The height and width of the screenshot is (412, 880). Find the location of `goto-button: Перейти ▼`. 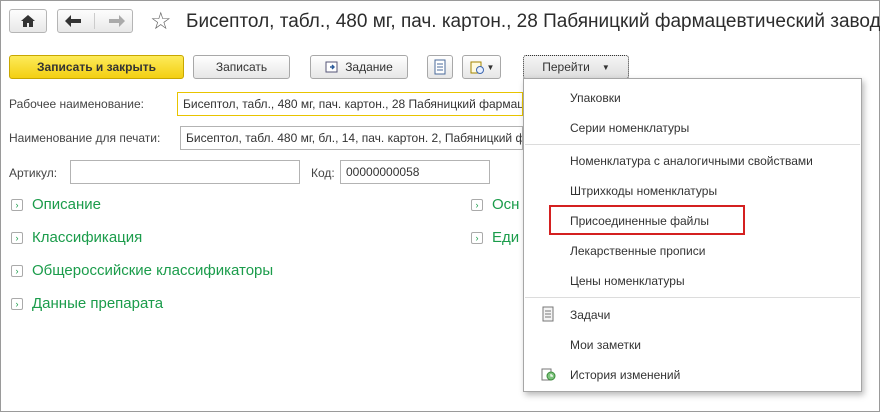

goto-button: Перейти ▼ is located at coordinates (576, 67).